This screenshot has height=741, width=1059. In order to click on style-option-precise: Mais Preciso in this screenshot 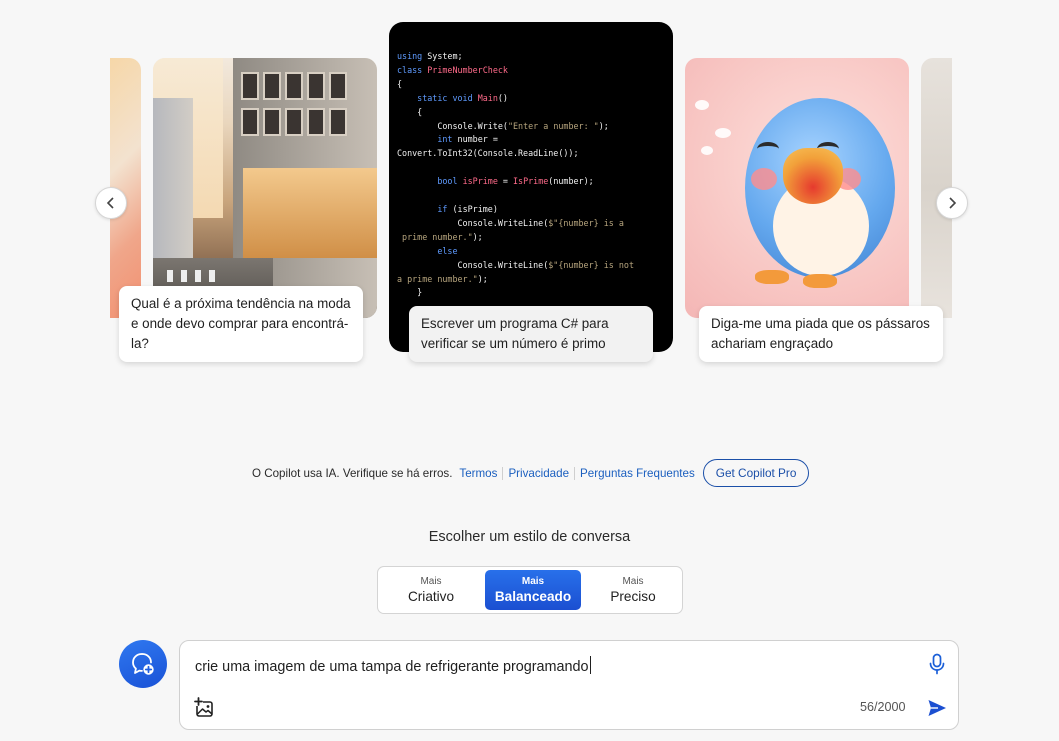, I will do `click(633, 590)`.